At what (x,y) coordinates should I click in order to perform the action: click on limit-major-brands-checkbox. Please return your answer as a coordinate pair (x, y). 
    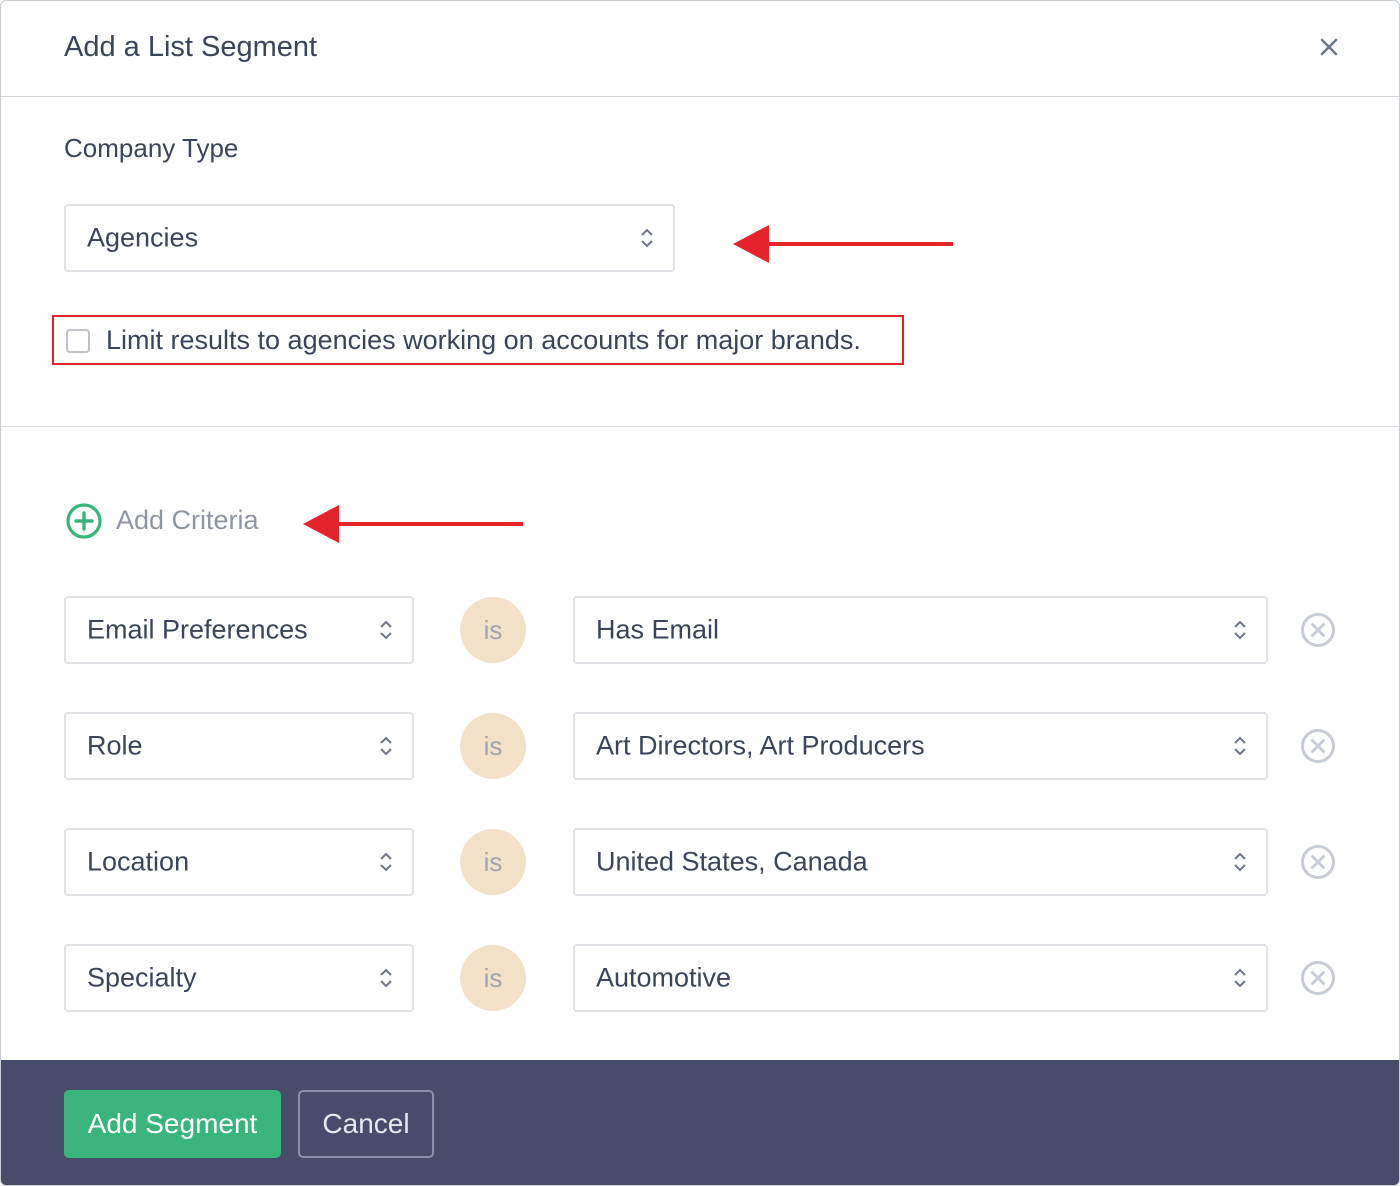
    Looking at the image, I should click on (78, 341).